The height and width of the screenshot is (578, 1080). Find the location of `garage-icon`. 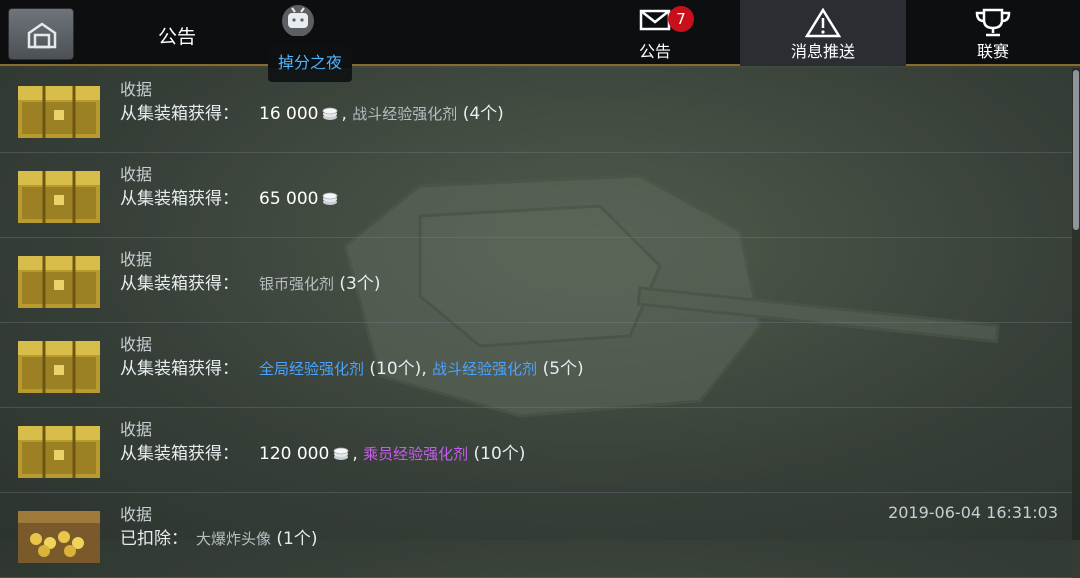

garage-icon is located at coordinates (42, 35).